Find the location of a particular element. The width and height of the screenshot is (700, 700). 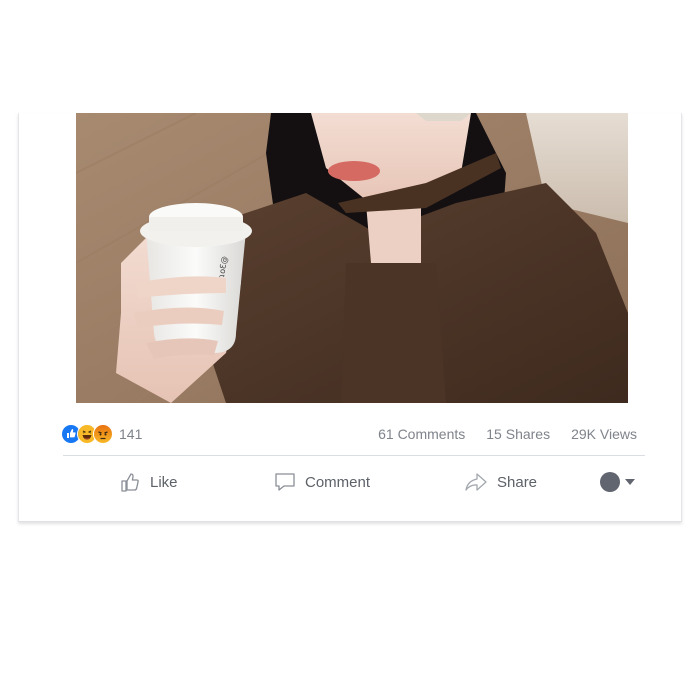

like-button: Like is located at coordinates (148, 482).